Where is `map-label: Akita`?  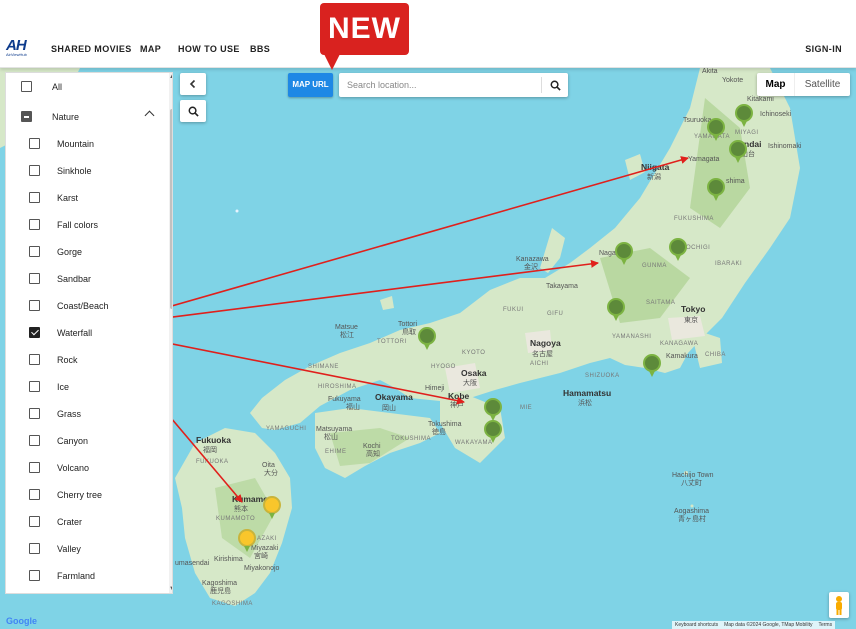
map-label: Akita is located at coordinates (710, 71).